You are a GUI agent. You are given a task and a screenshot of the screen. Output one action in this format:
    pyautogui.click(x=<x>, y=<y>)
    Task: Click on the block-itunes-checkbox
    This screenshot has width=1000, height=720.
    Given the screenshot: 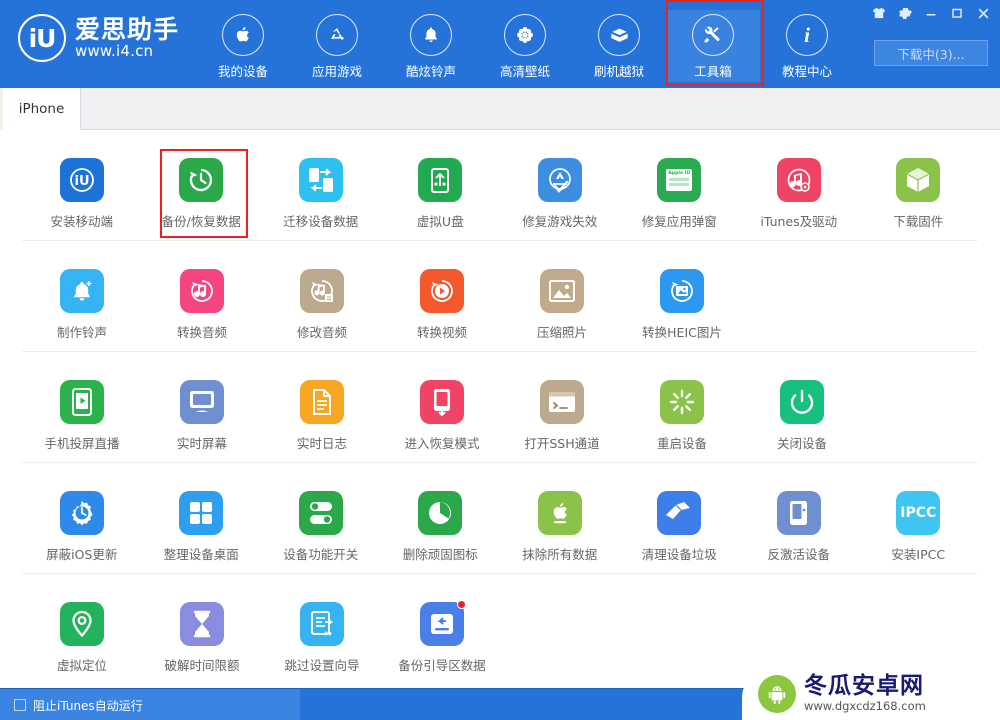 What is the action you would take?
    pyautogui.click(x=20, y=705)
    